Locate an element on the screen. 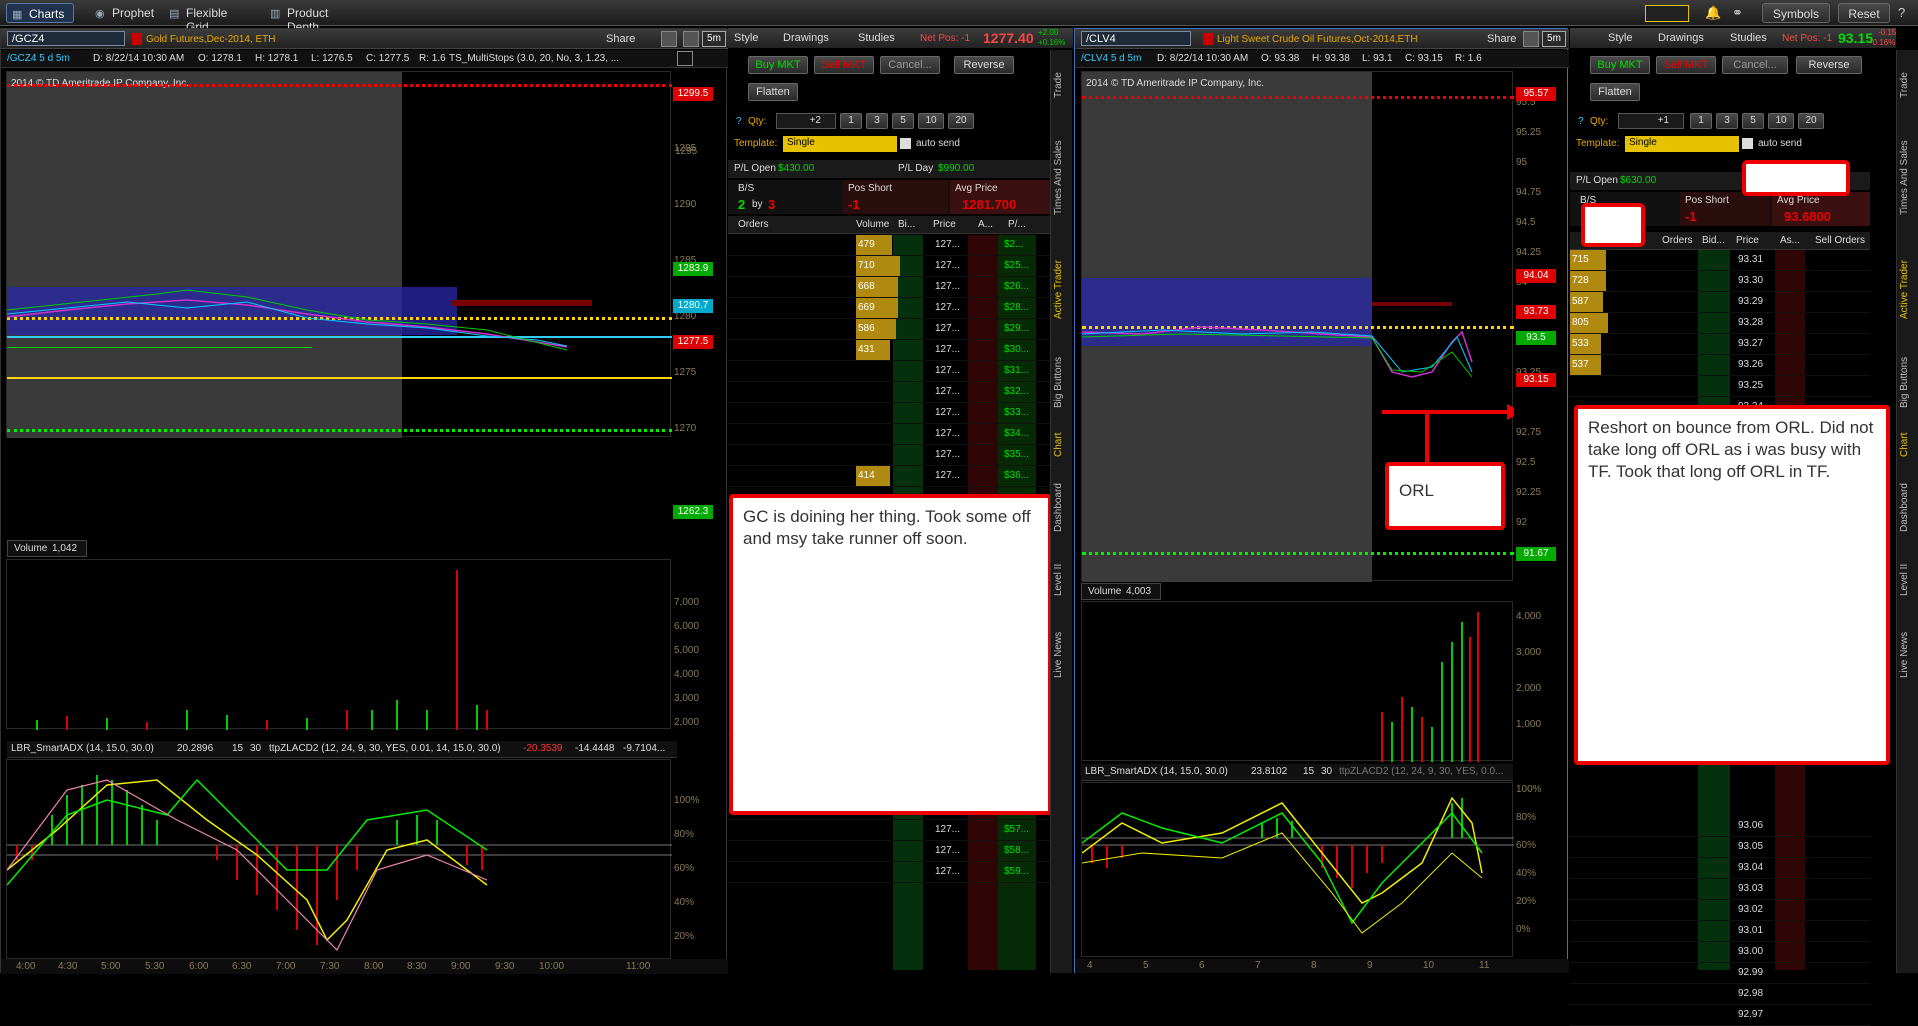 The height and width of the screenshot is (1026, 1918). right-template-select: Single is located at coordinates (1682, 144).